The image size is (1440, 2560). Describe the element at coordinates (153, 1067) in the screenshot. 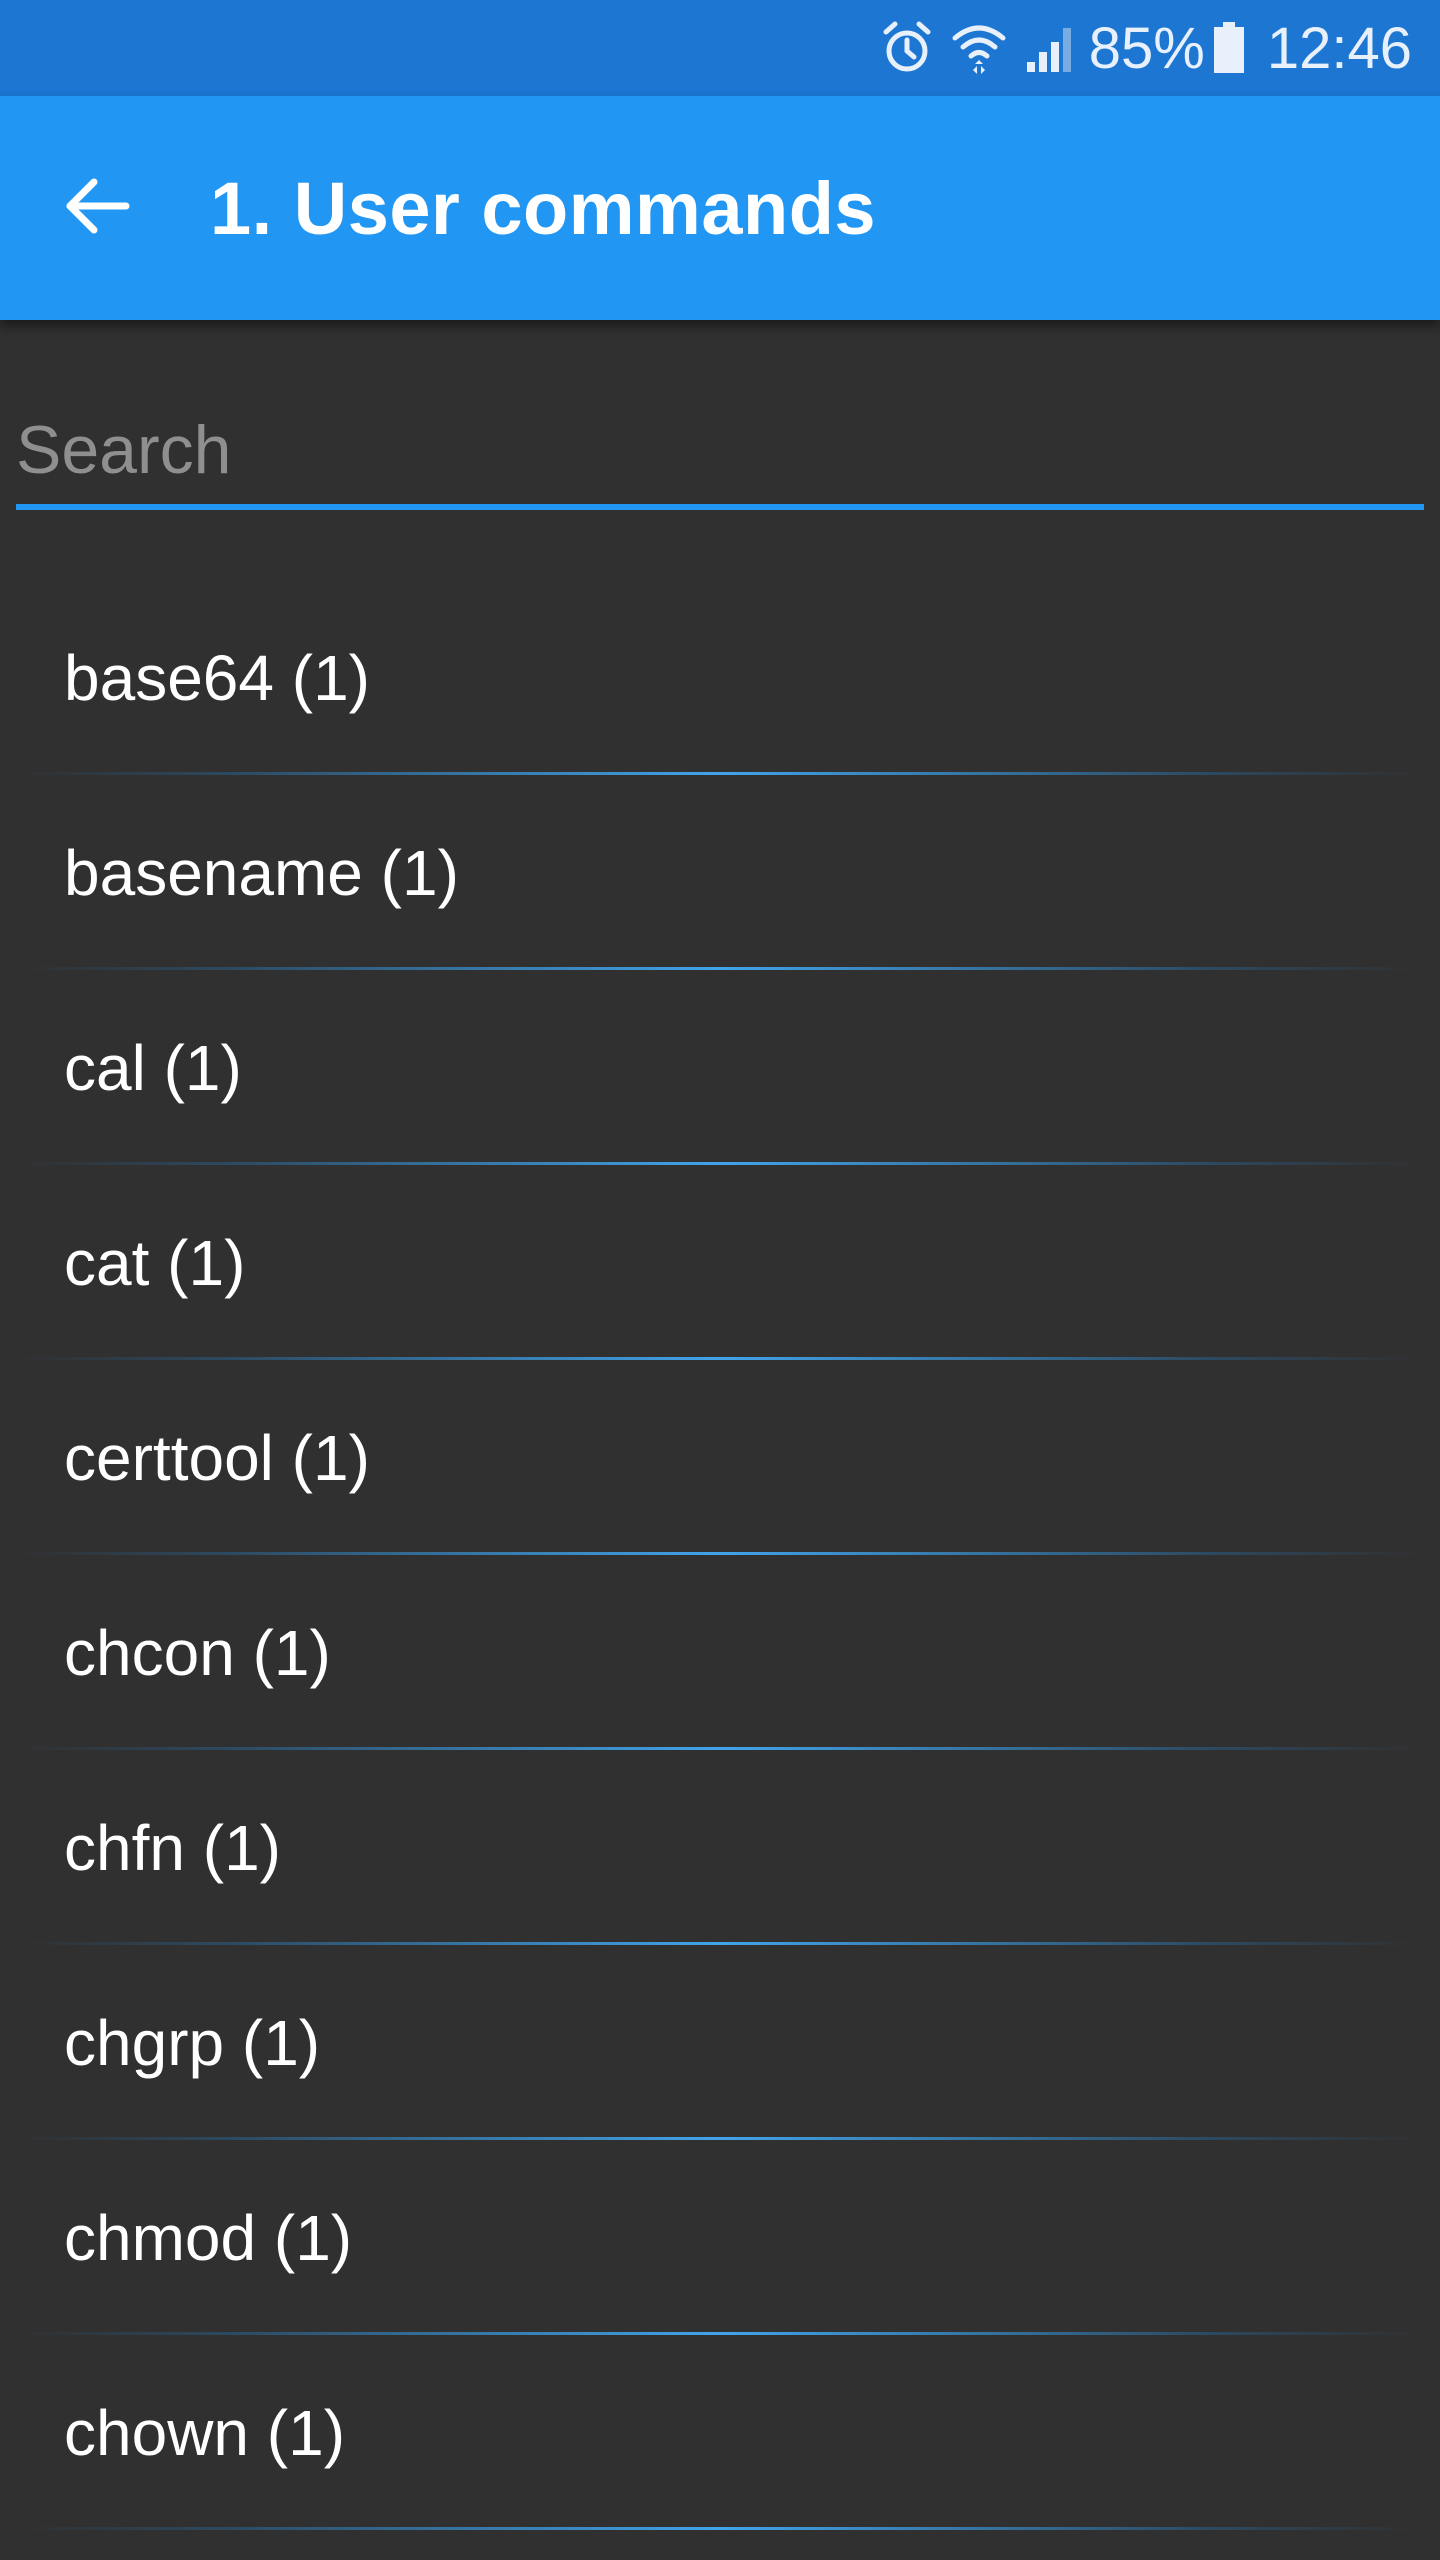

I see `command-label: cal (1)` at that location.